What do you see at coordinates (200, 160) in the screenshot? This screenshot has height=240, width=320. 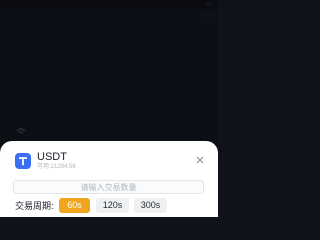 I see `close-icon` at bounding box center [200, 160].